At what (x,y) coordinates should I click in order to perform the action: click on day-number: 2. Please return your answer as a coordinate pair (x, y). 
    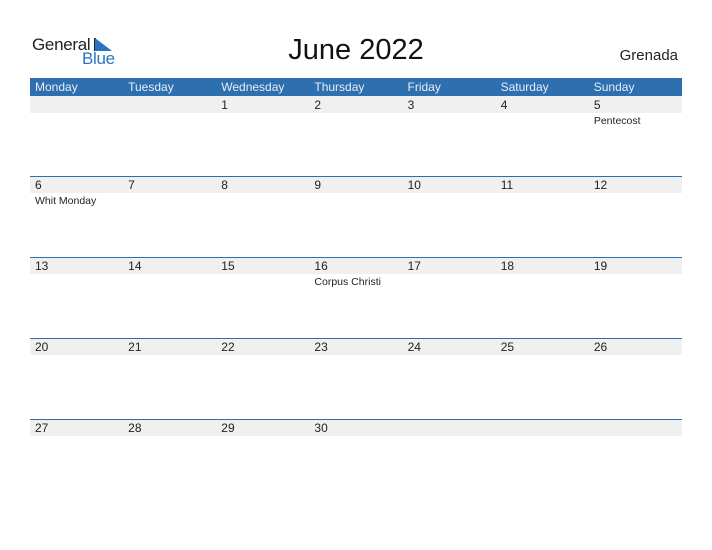
    Looking at the image, I should click on (318, 105).